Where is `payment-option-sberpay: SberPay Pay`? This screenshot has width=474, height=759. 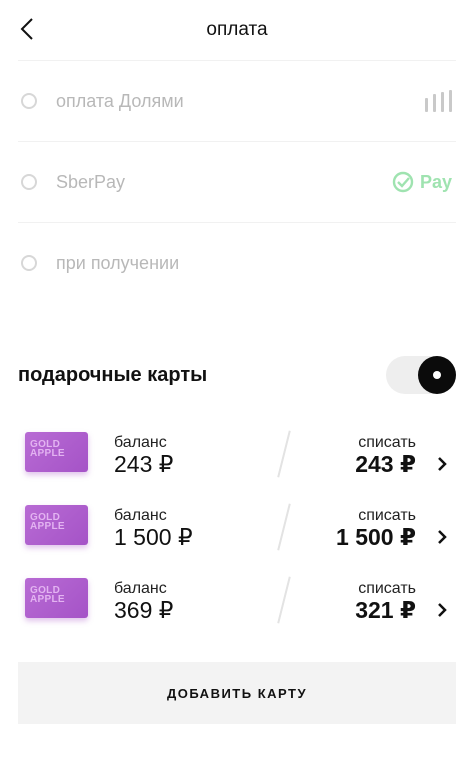 payment-option-sberpay: SberPay Pay is located at coordinates (237, 181).